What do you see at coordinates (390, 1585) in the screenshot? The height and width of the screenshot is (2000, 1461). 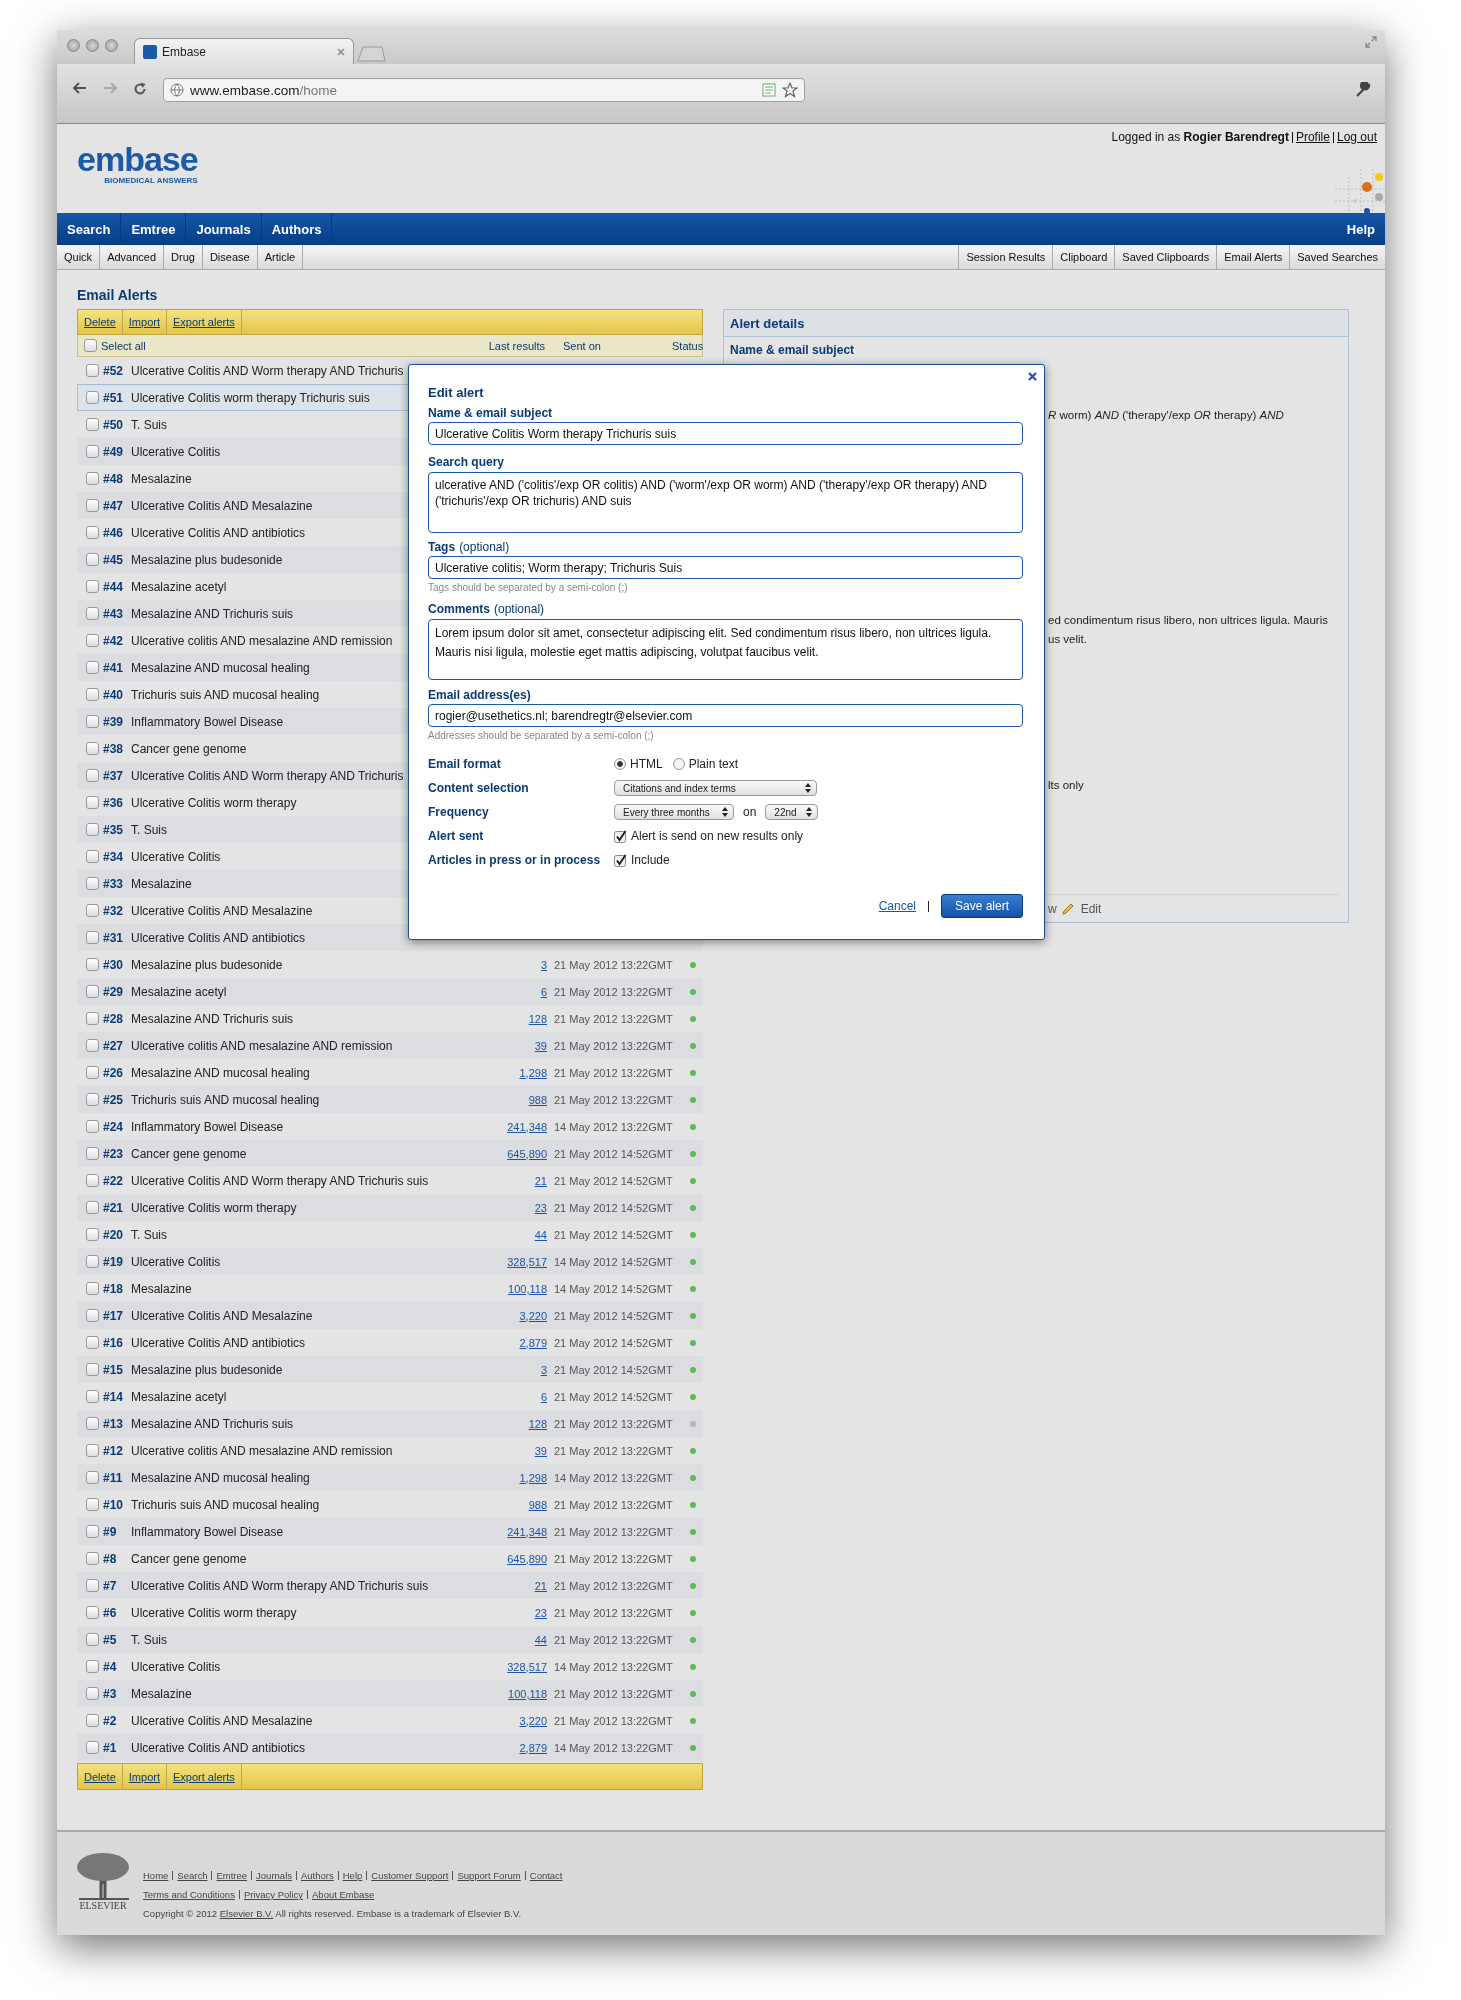 I see `alert-row: #7 Ulcerative Colitis AND Worm therapy AND Trichuris suis 21 21 May 2012 13:22GMT` at bounding box center [390, 1585].